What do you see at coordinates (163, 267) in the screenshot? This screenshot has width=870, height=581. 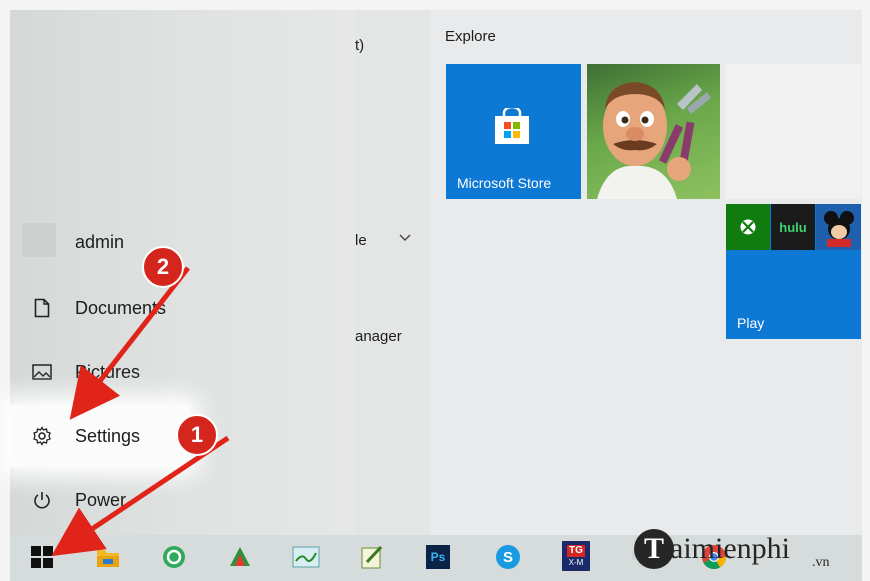 I see `step-badge-2: 2` at bounding box center [163, 267].